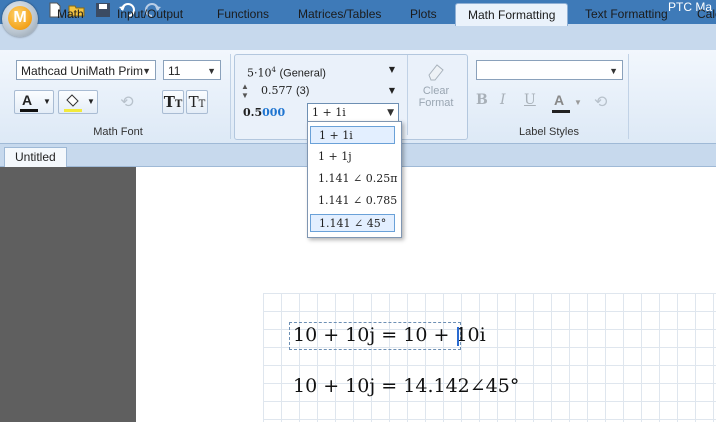 This screenshot has width=716, height=422. I want to click on complex-format-value: 1 + 1i, so click(329, 112).